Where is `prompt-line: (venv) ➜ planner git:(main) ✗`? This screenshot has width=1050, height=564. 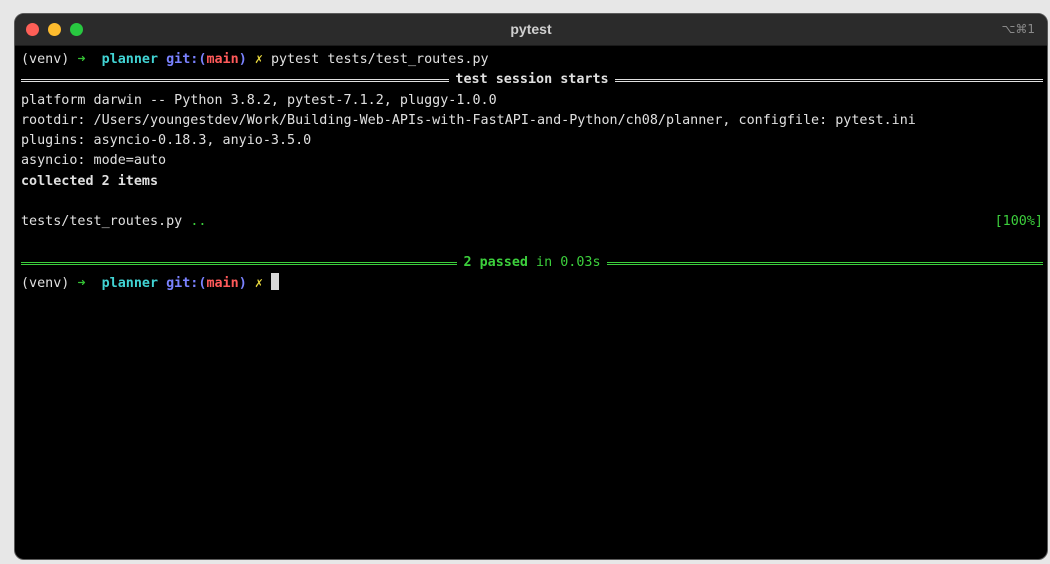 prompt-line: (venv) ➜ planner git:(main) ✗ is located at coordinates (532, 283).